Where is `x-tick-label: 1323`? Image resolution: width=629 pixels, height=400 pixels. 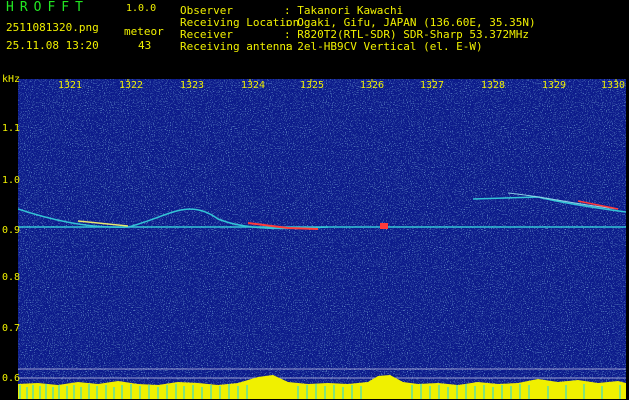 x-tick-label: 1323 is located at coordinates (192, 85).